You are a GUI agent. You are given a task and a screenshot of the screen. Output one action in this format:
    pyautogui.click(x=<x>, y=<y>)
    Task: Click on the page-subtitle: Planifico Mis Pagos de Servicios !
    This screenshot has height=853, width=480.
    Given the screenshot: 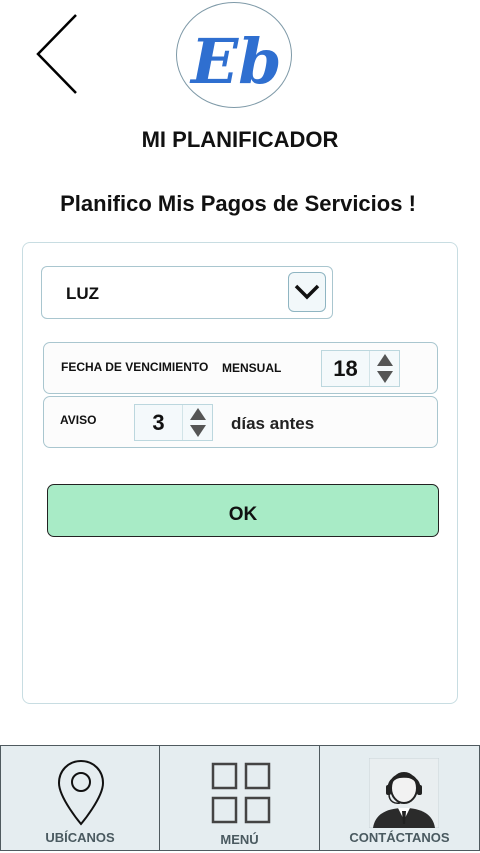 What is the action you would take?
    pyautogui.click(x=238, y=203)
    